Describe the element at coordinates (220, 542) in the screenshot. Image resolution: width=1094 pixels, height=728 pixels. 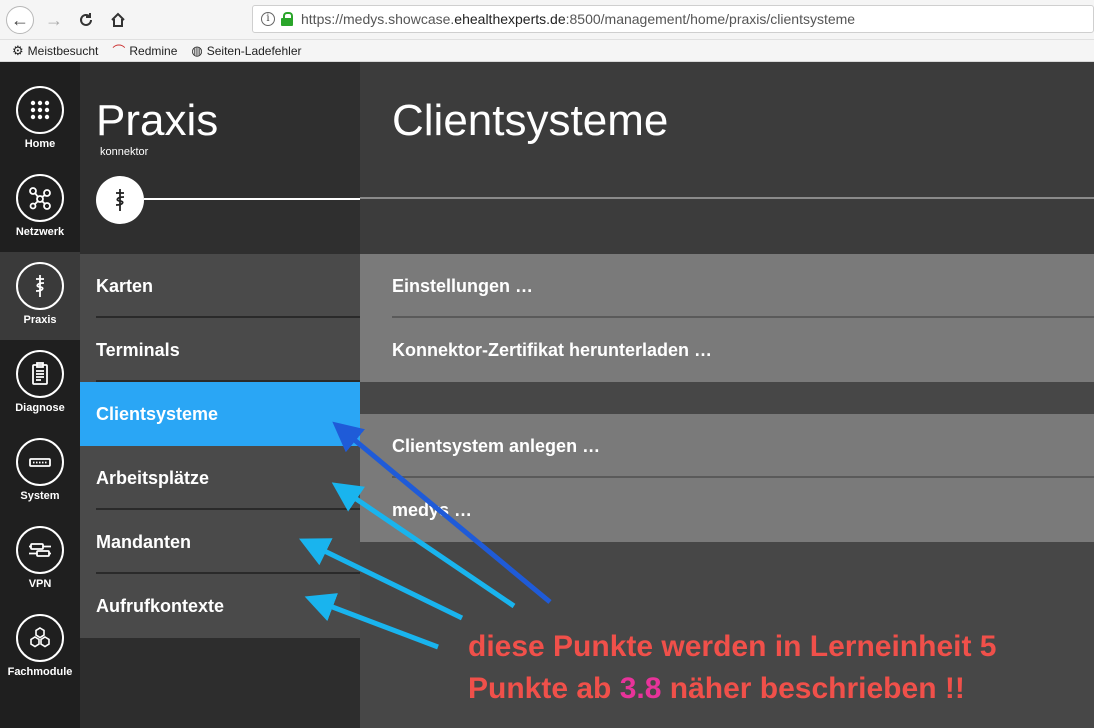
I see `menu-item-mandanten: Mandanten` at that location.